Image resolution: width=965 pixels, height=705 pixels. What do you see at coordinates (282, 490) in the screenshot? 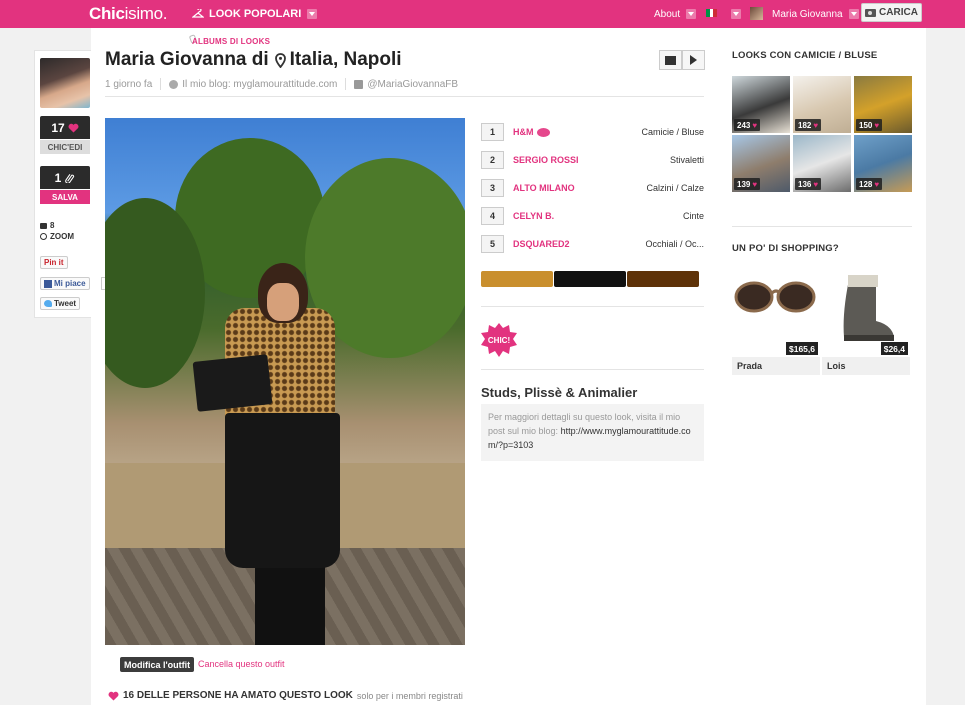
I see `photo-skirt` at bounding box center [282, 490].